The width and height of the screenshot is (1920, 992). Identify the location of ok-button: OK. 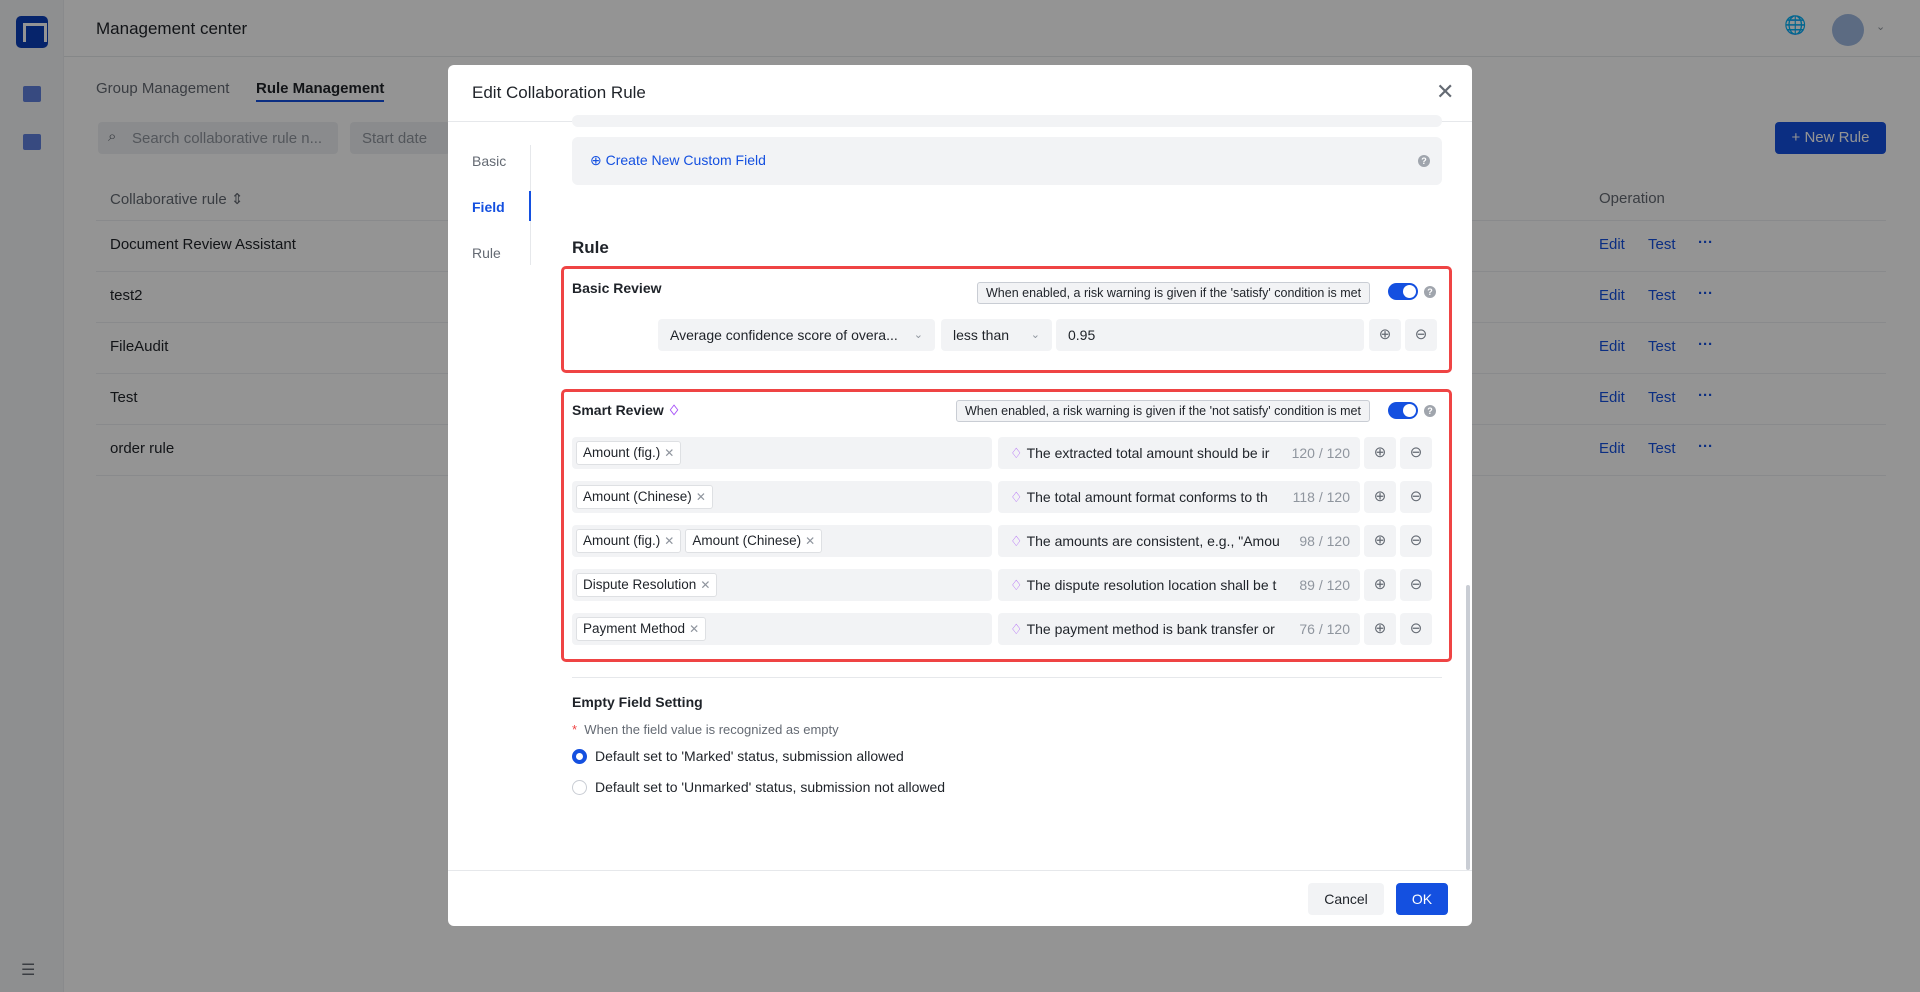
(1422, 899).